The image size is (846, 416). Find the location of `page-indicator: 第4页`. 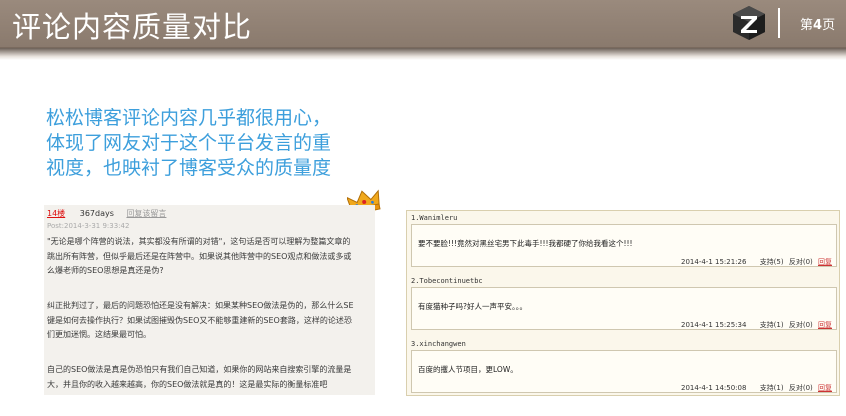

page-indicator: 第4页 is located at coordinates (817, 23).